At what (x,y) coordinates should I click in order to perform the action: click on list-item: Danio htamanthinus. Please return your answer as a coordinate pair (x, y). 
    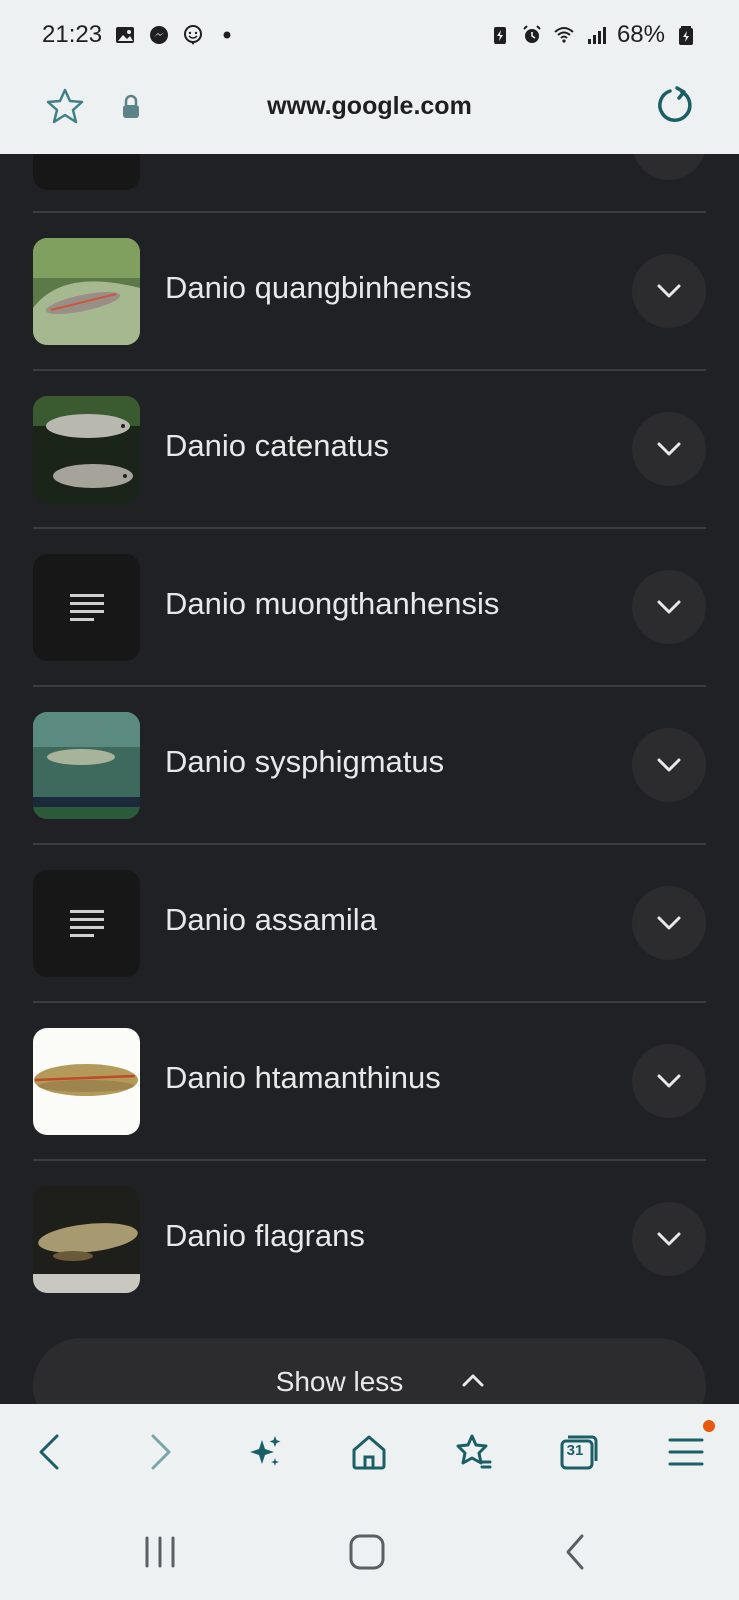
    Looking at the image, I should click on (369, 1081).